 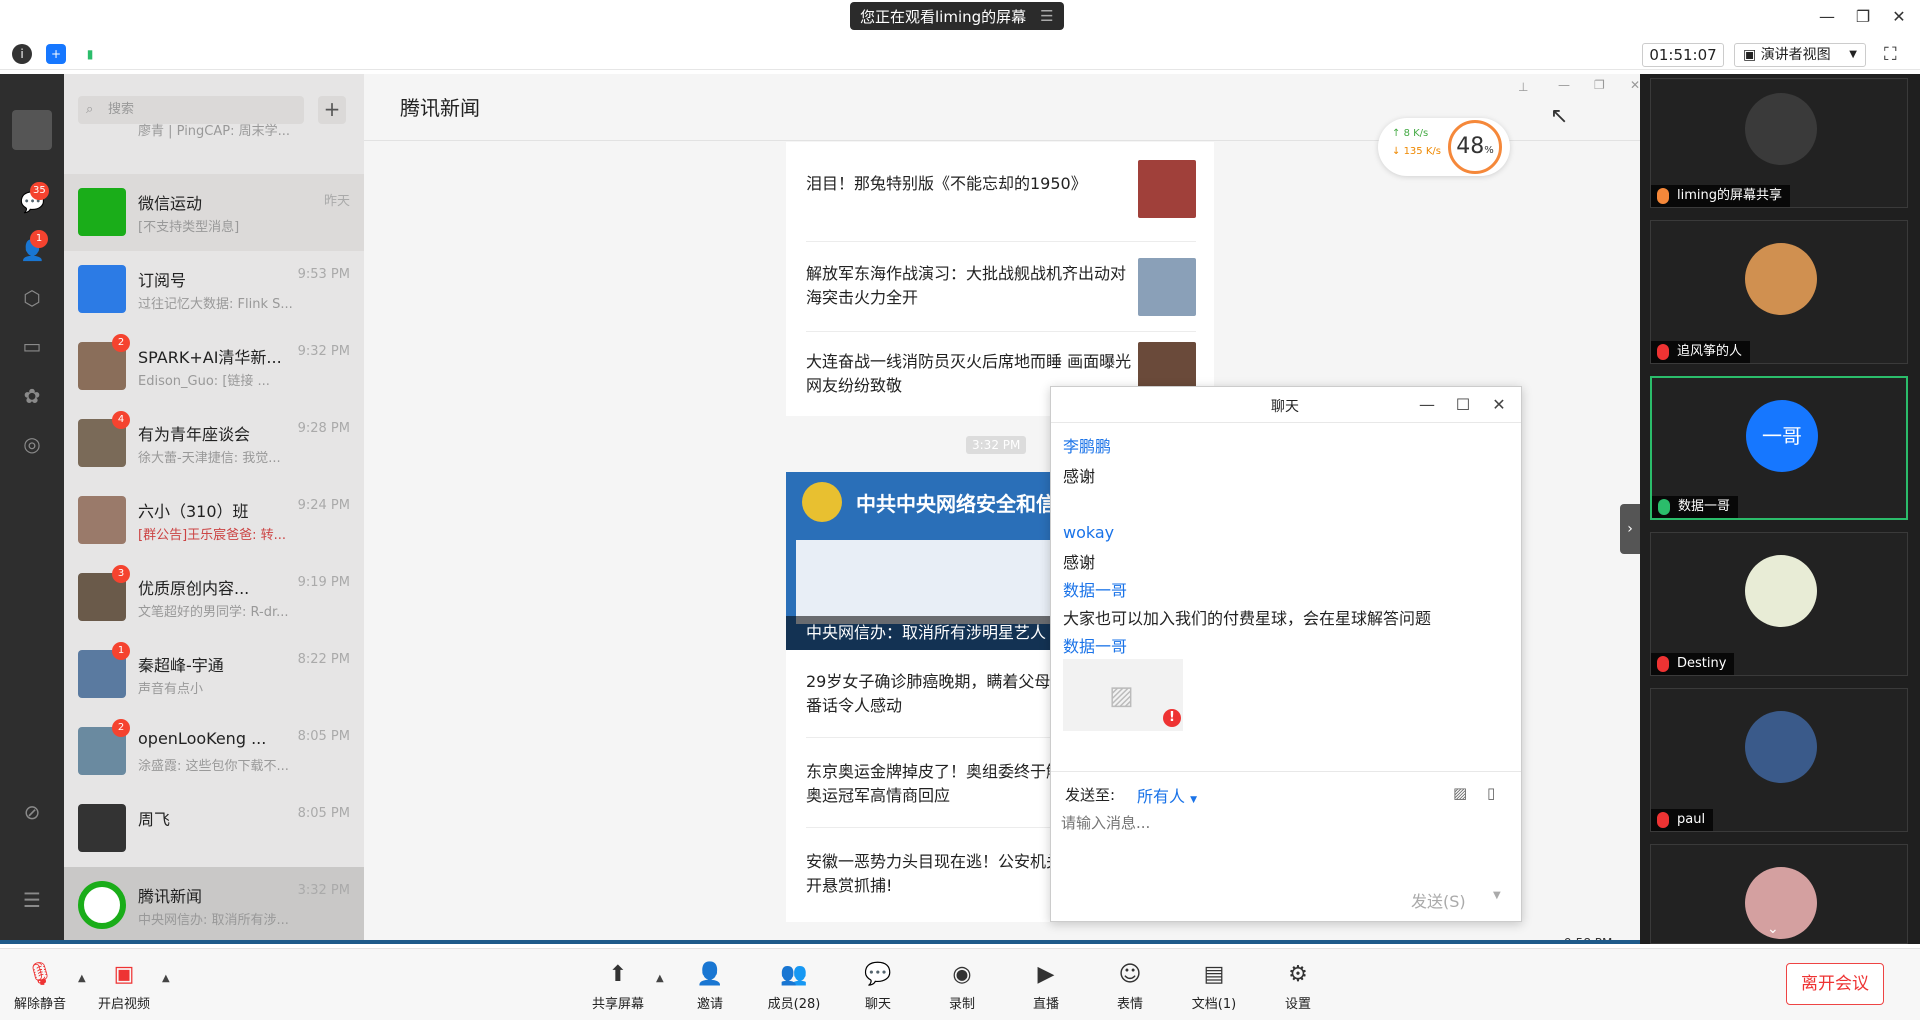 What do you see at coordinates (1463, 404) in the screenshot?
I see `maximize-icon: ☐` at bounding box center [1463, 404].